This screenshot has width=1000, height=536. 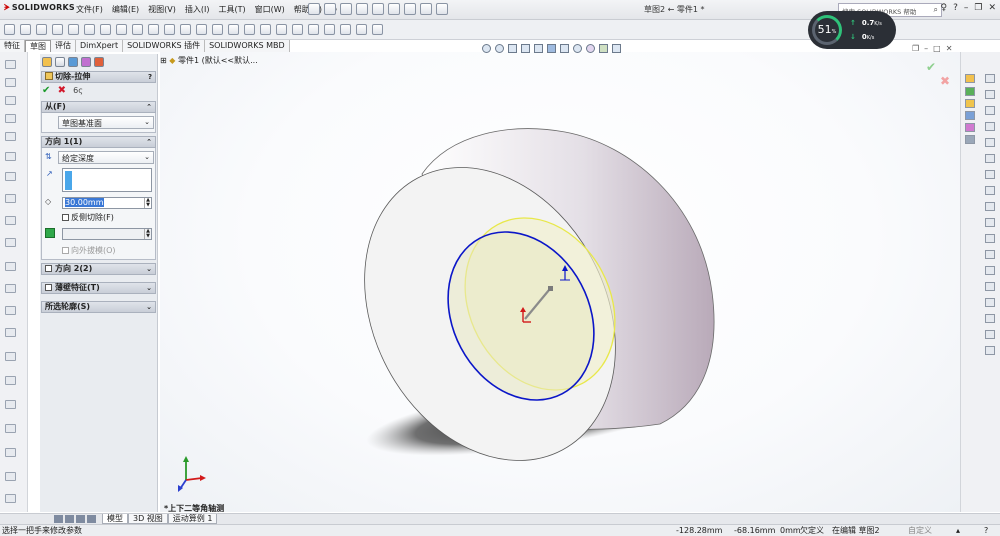 I want to click on units-dropdown-icon: ▴, so click(x=958, y=530).